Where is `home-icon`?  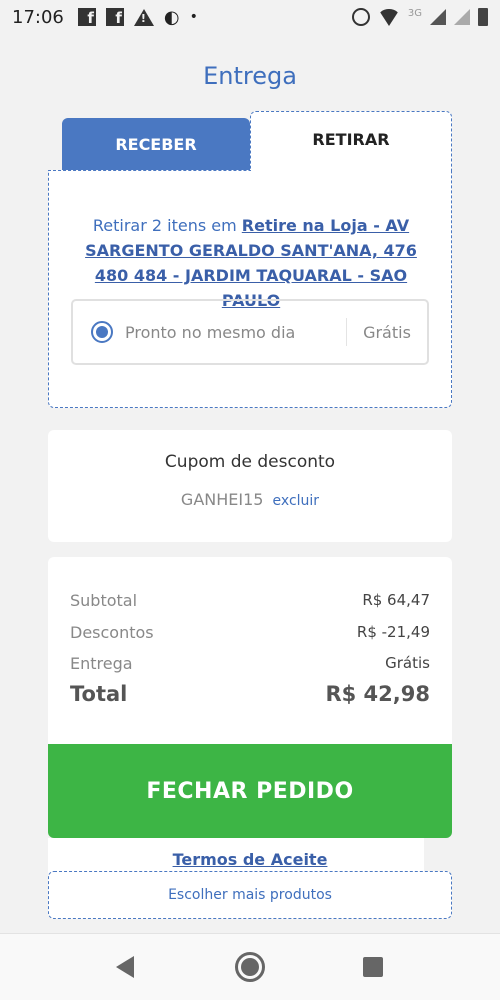 home-icon is located at coordinates (250, 967).